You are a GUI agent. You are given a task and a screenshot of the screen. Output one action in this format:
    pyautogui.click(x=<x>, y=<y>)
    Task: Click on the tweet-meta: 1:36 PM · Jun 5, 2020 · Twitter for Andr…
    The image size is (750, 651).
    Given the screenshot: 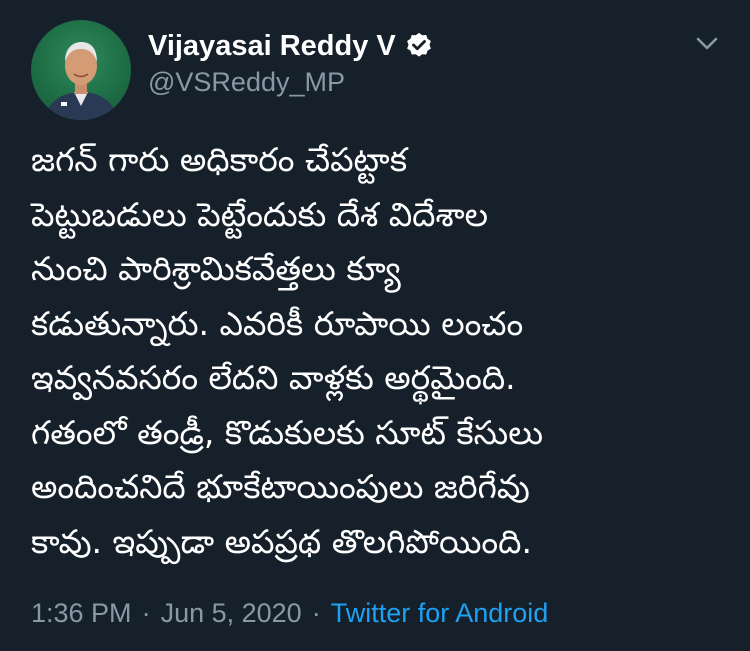 What is the action you would take?
    pyautogui.click(x=289, y=613)
    